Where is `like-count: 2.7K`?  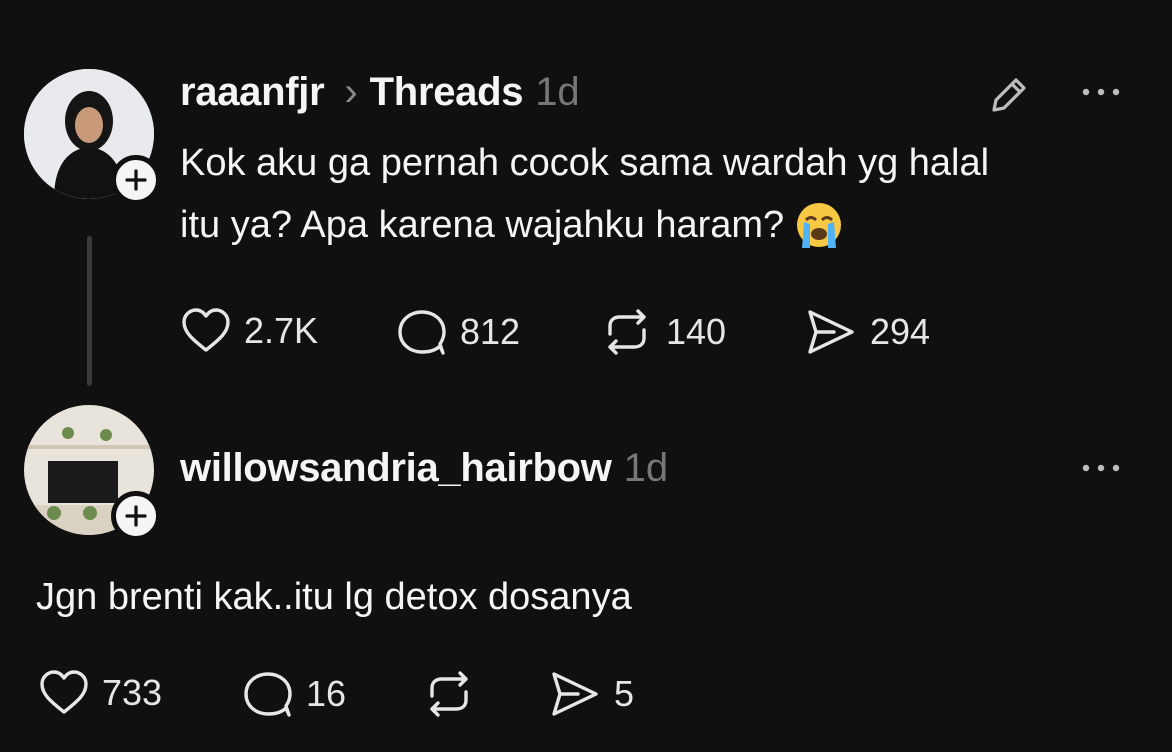
like-count: 2.7K is located at coordinates (281, 330).